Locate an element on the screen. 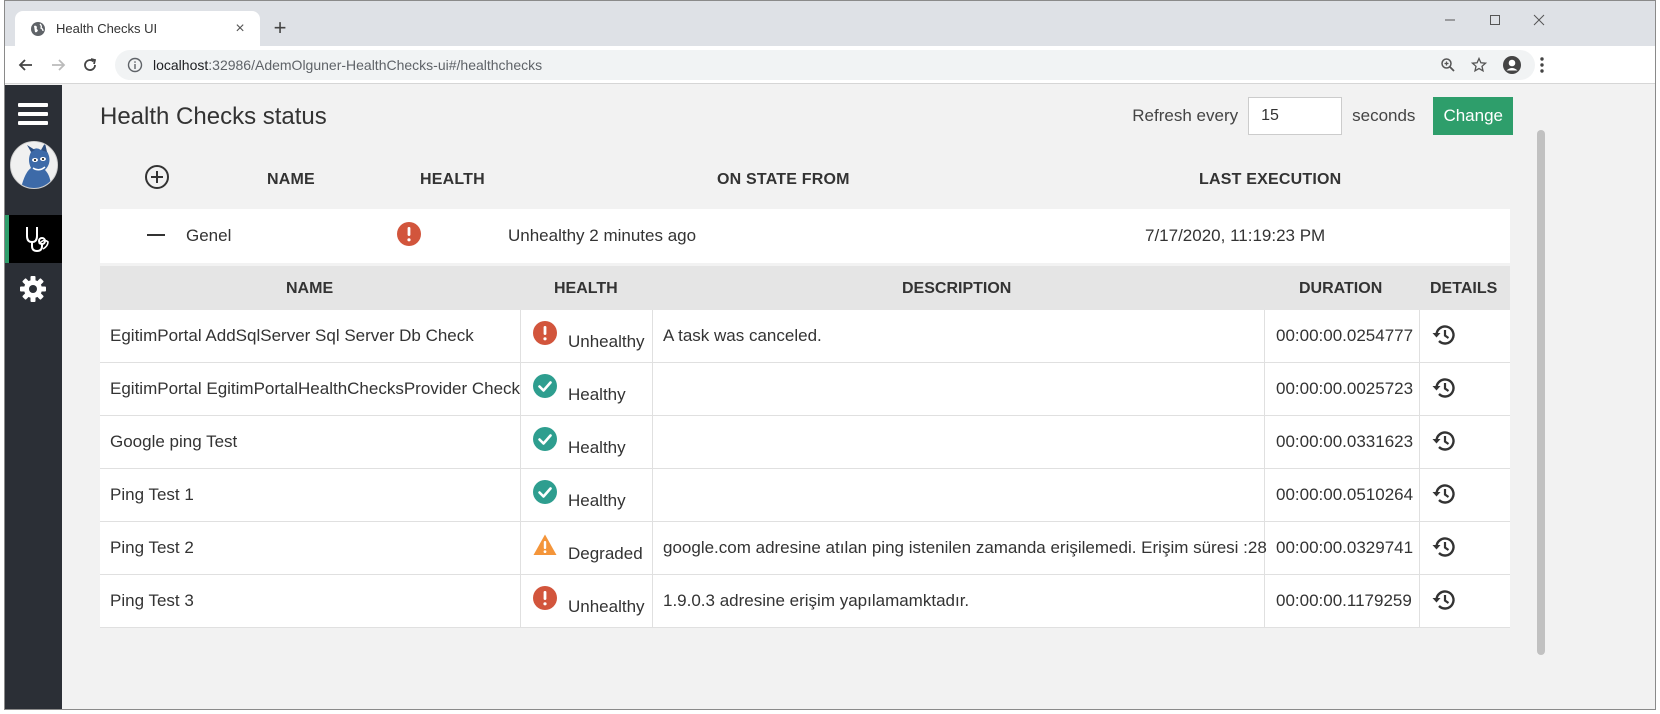 The width and height of the screenshot is (1660, 714). table-row: Google ping Test Healthy 00:00:00.0331623 is located at coordinates (805, 442).